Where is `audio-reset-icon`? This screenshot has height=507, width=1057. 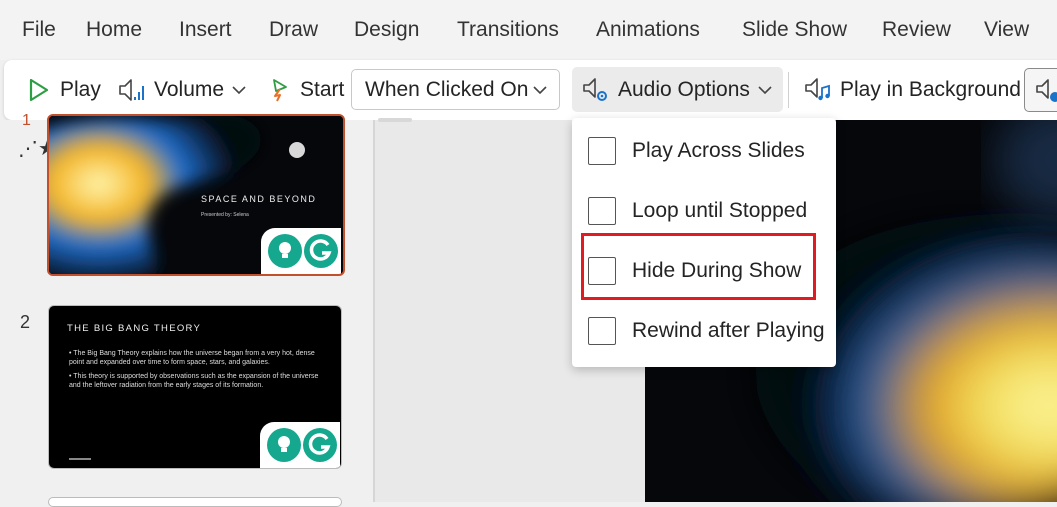 audio-reset-icon is located at coordinates (1046, 90).